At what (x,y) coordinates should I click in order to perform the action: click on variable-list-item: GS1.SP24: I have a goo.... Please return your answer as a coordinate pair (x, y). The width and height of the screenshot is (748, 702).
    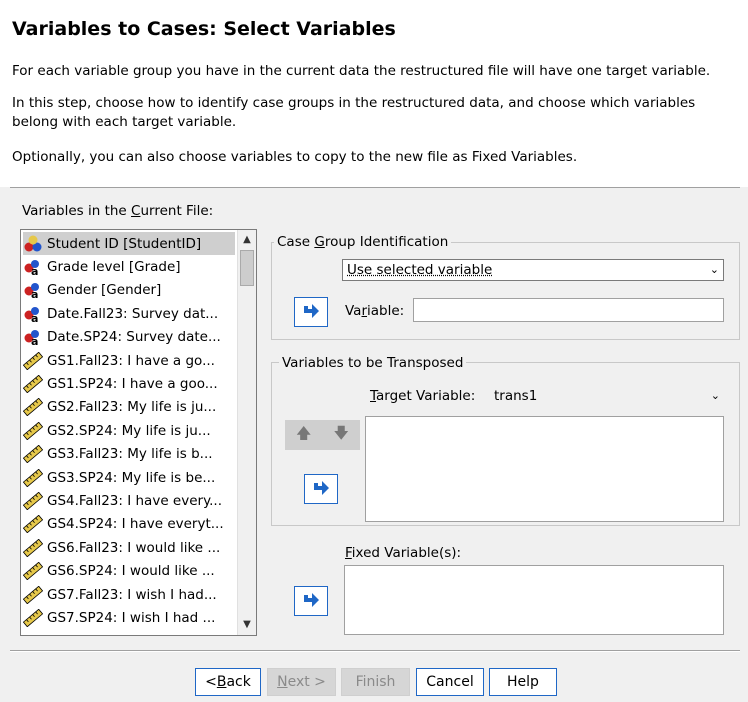
    Looking at the image, I should click on (129, 383).